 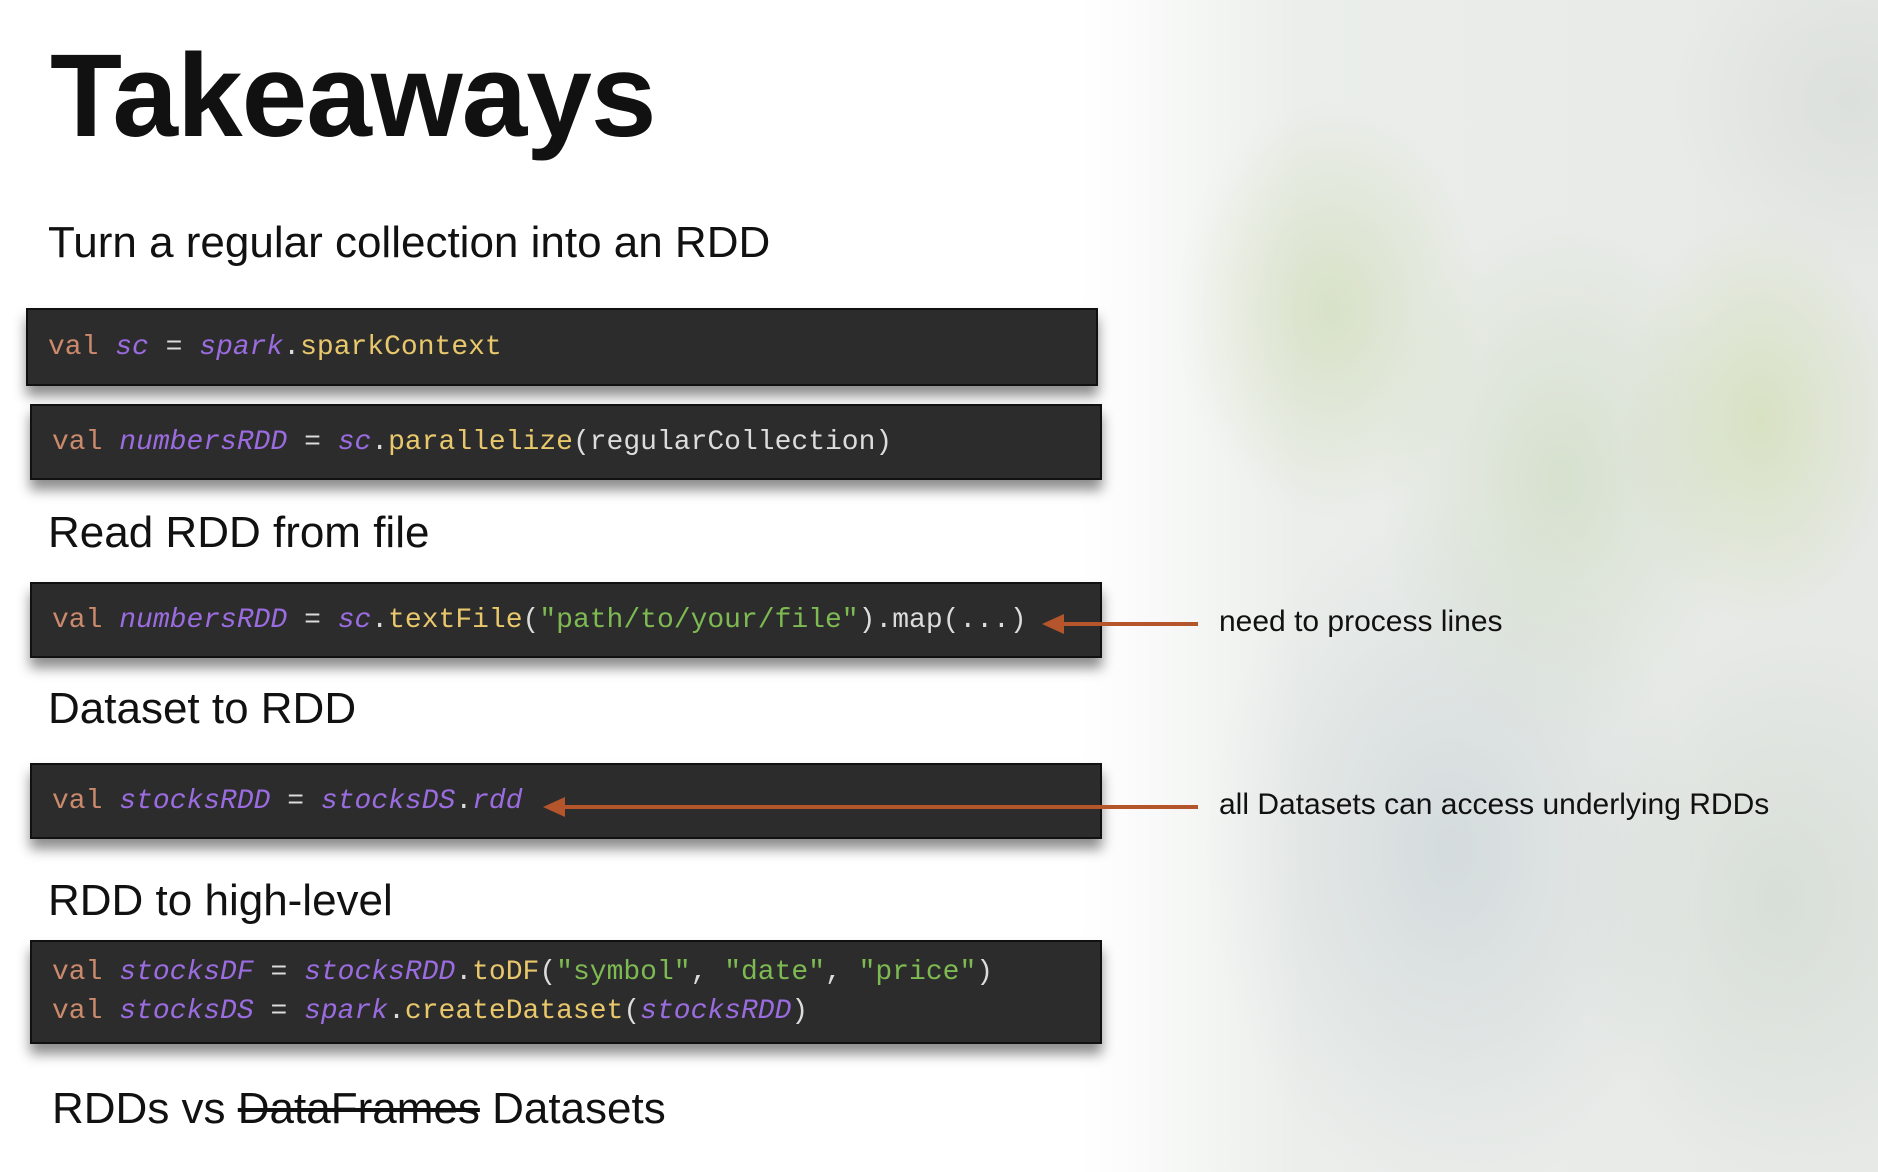 I want to click on code-block-ds-rdd: val stocksRDD = stocksDS.rdd, so click(x=566, y=801).